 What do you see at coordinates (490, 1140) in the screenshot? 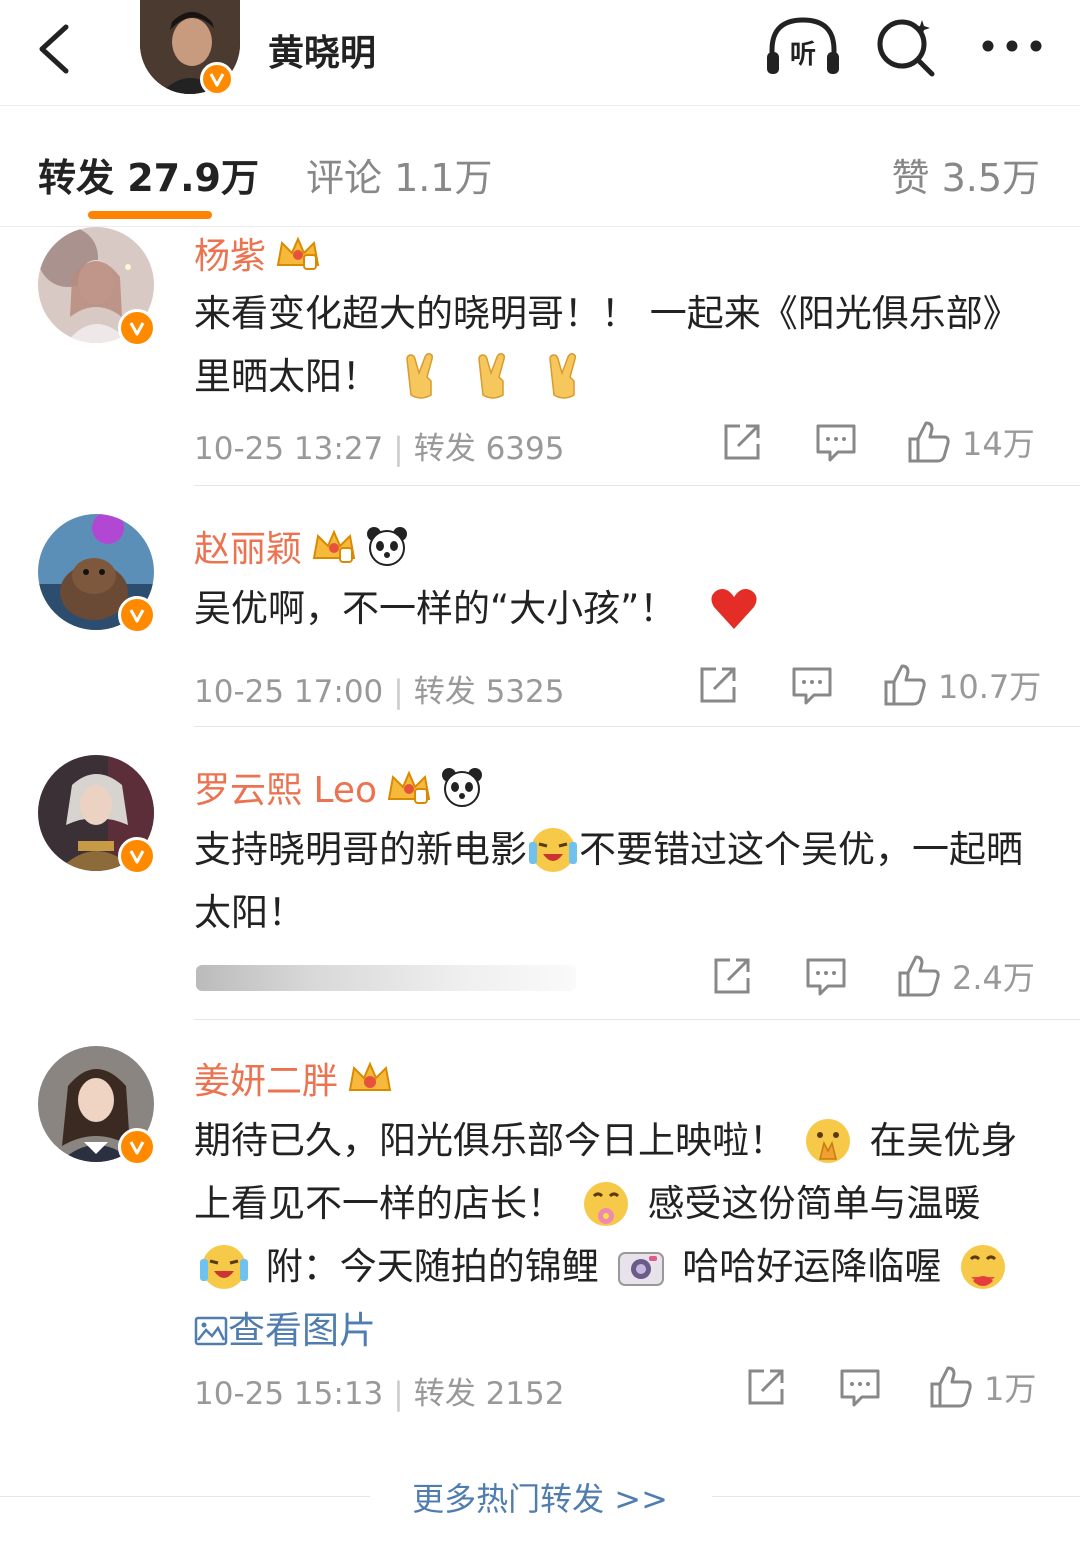
I see `comment-text-part: 期待已久，阳光俱乐部今日上映啦！` at bounding box center [490, 1140].